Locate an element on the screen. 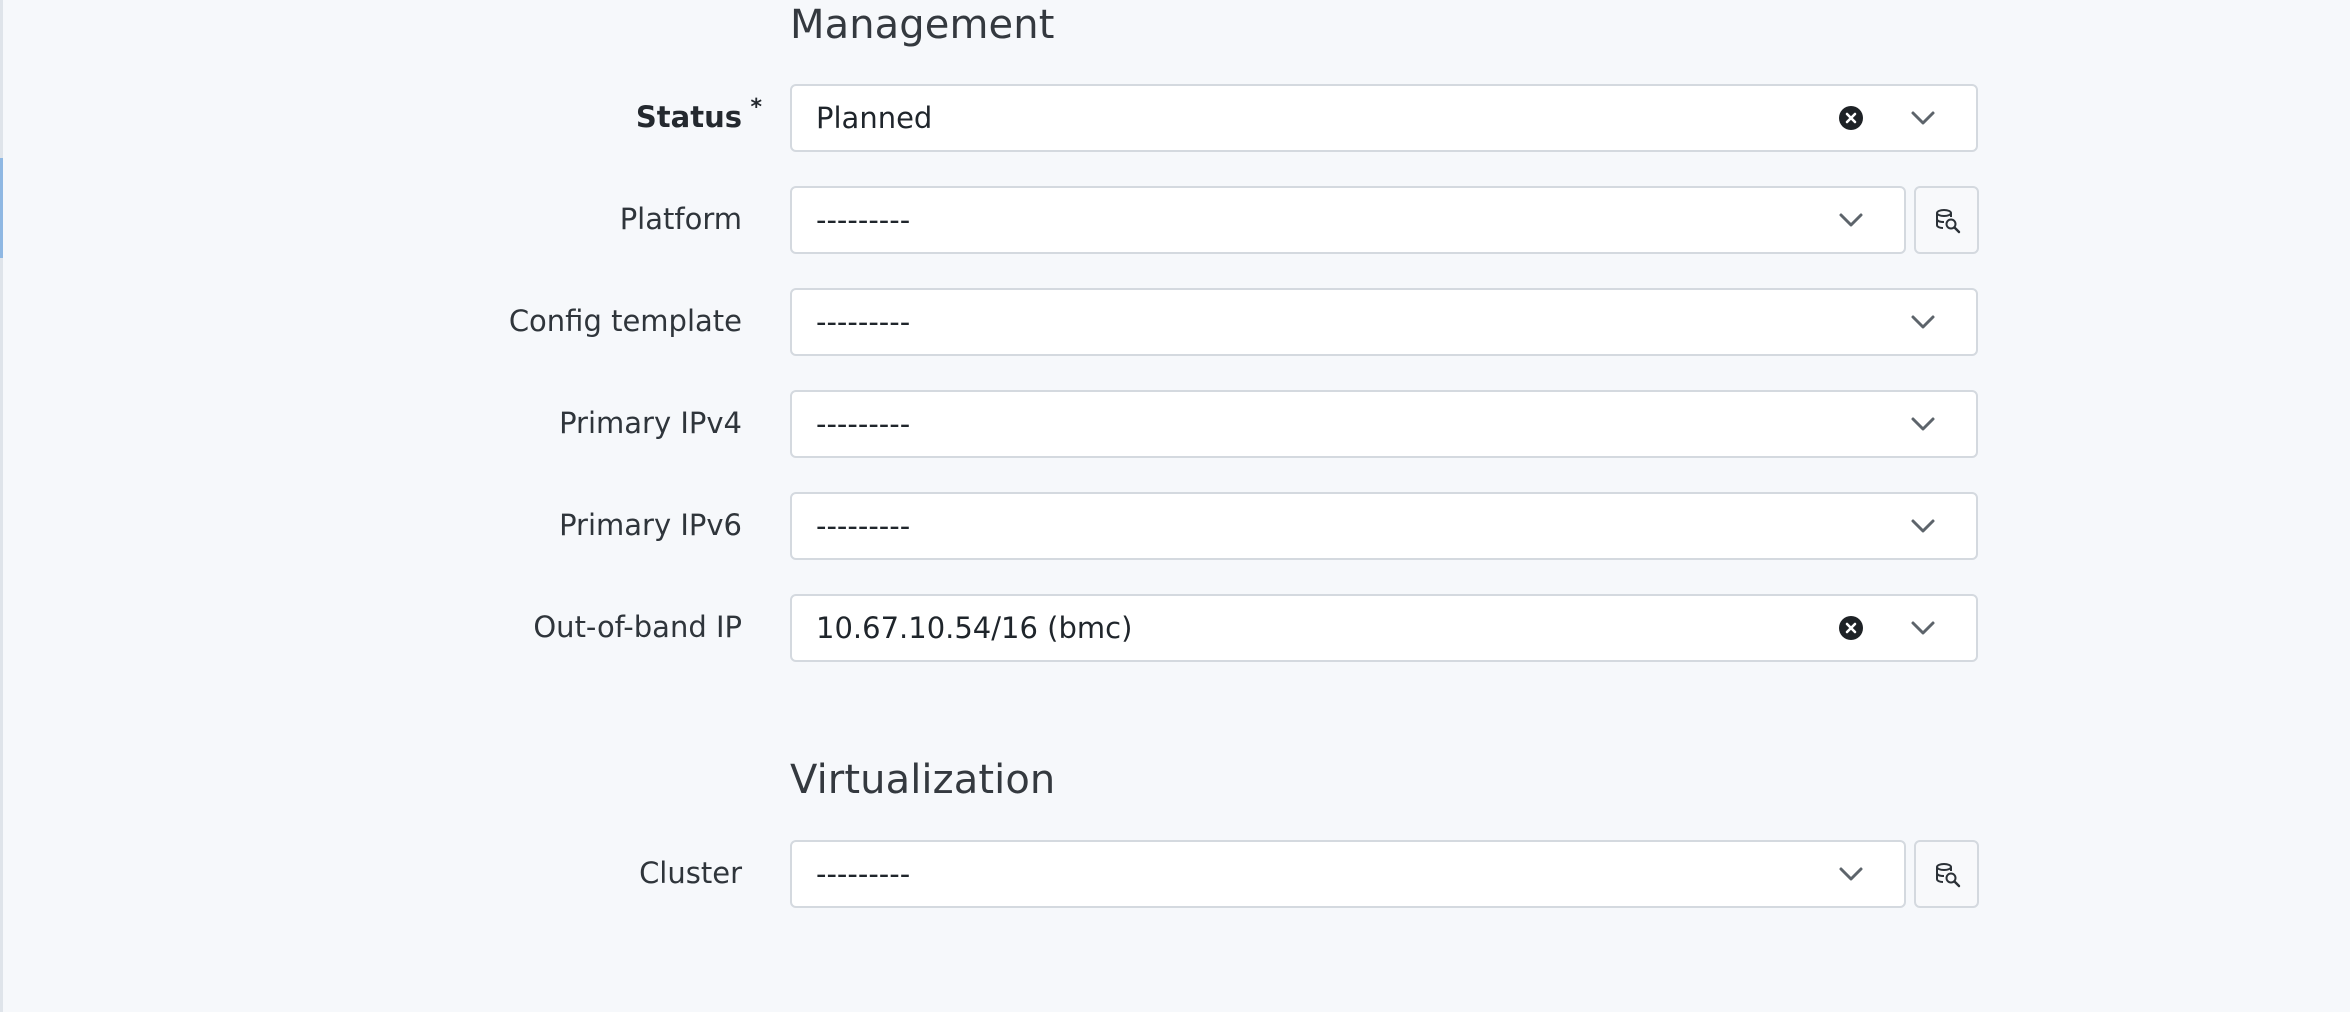 The width and height of the screenshot is (2350, 1012). sidebar-active-indicator is located at coordinates (1, 208).